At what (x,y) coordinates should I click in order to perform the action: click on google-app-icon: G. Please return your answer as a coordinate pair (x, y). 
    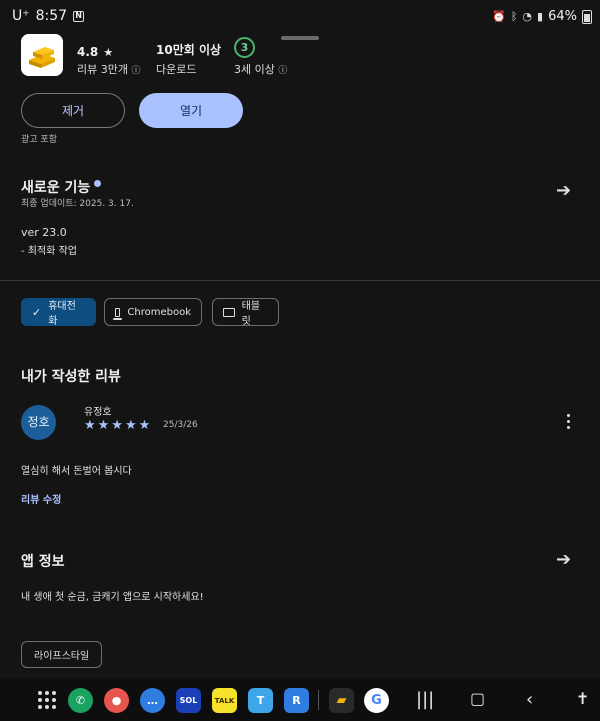
    Looking at the image, I should click on (376, 700).